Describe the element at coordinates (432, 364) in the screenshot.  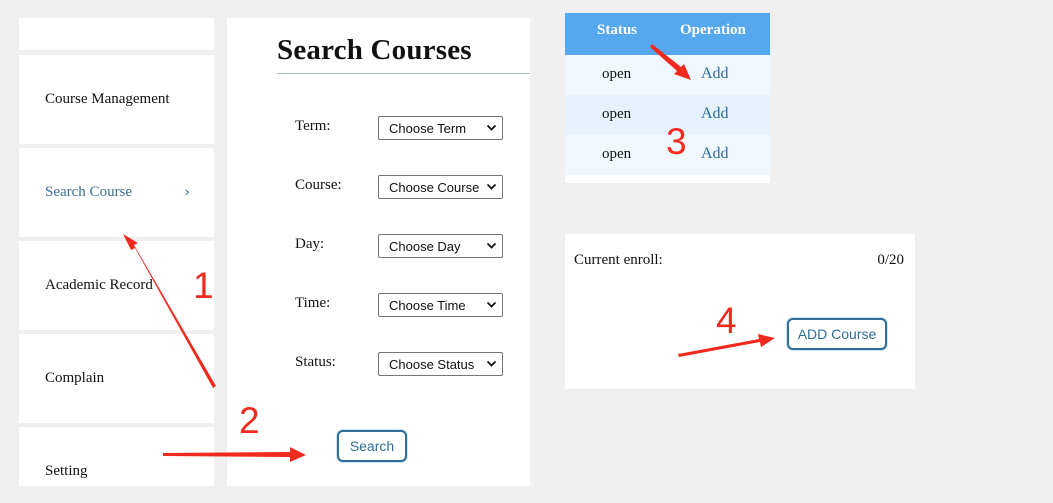
I see `status-select-value: Choose Status` at that location.